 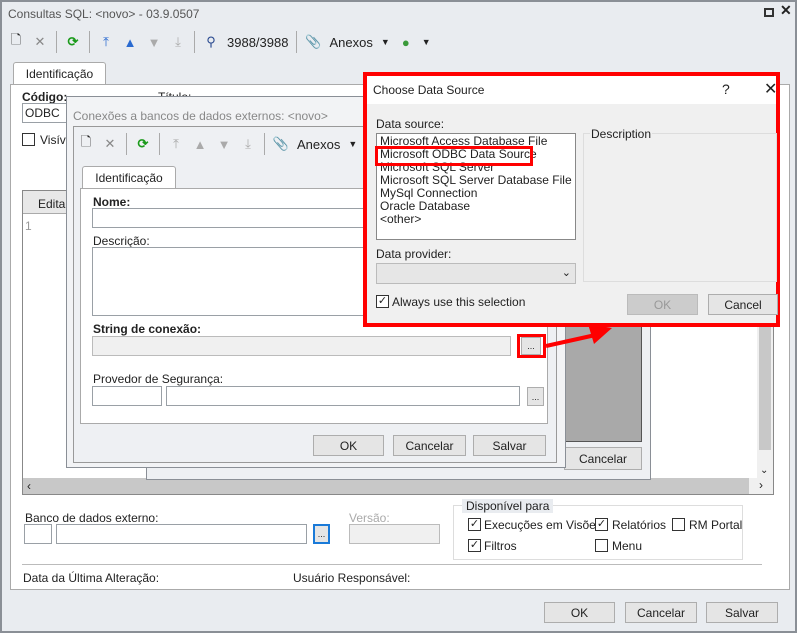 What do you see at coordinates (38, 534) in the screenshot?
I see `banco-code-input` at bounding box center [38, 534].